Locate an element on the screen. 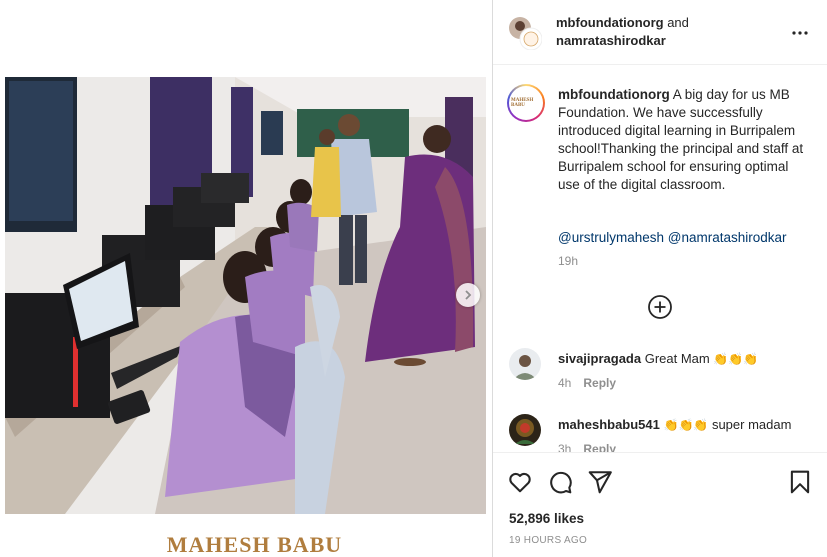 The width and height of the screenshot is (827, 557). add-circle-icon is located at coordinates (660, 307).